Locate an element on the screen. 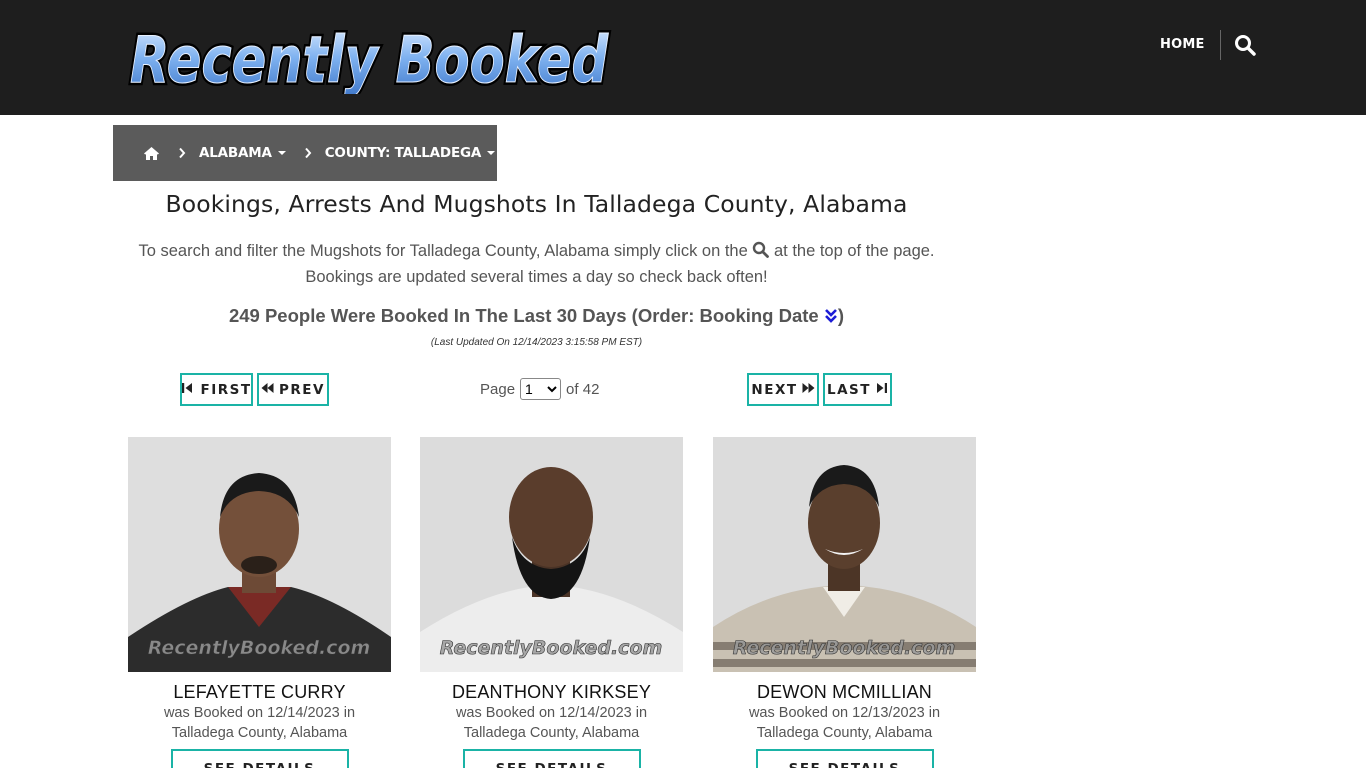  prev-page-button: PREV is located at coordinates (293, 389).